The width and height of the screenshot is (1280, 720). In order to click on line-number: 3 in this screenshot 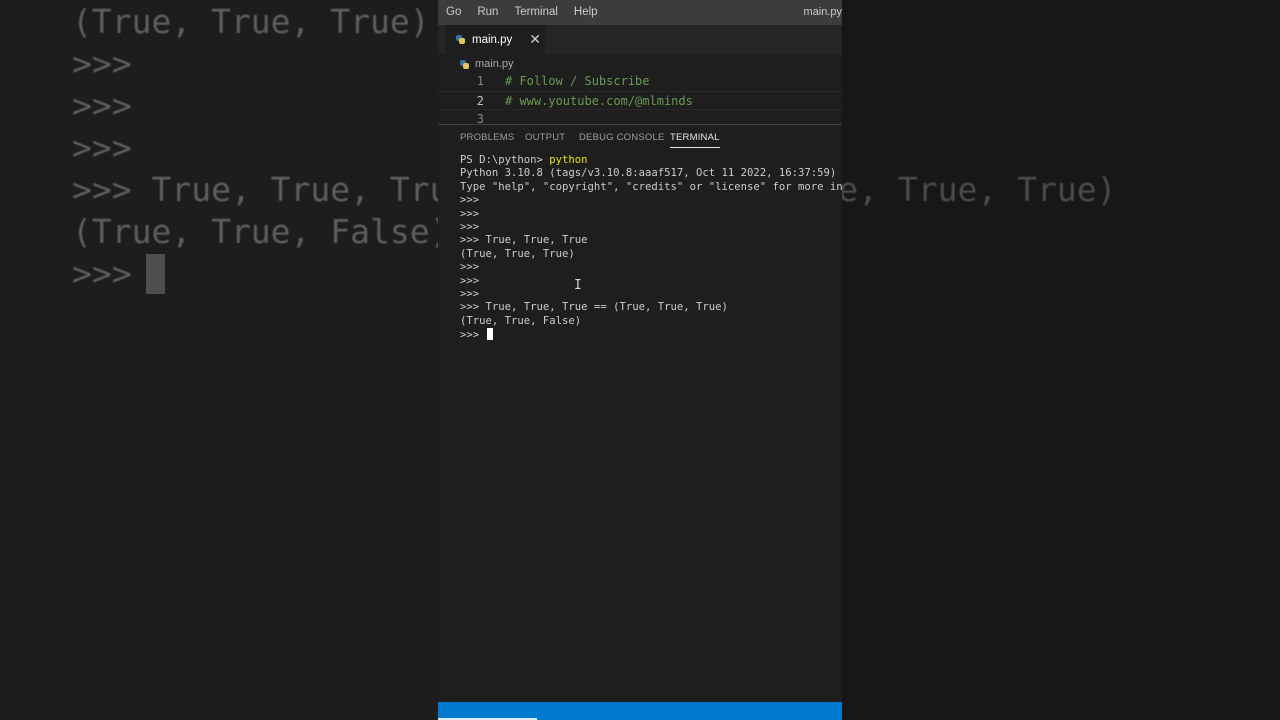, I will do `click(480, 118)`.